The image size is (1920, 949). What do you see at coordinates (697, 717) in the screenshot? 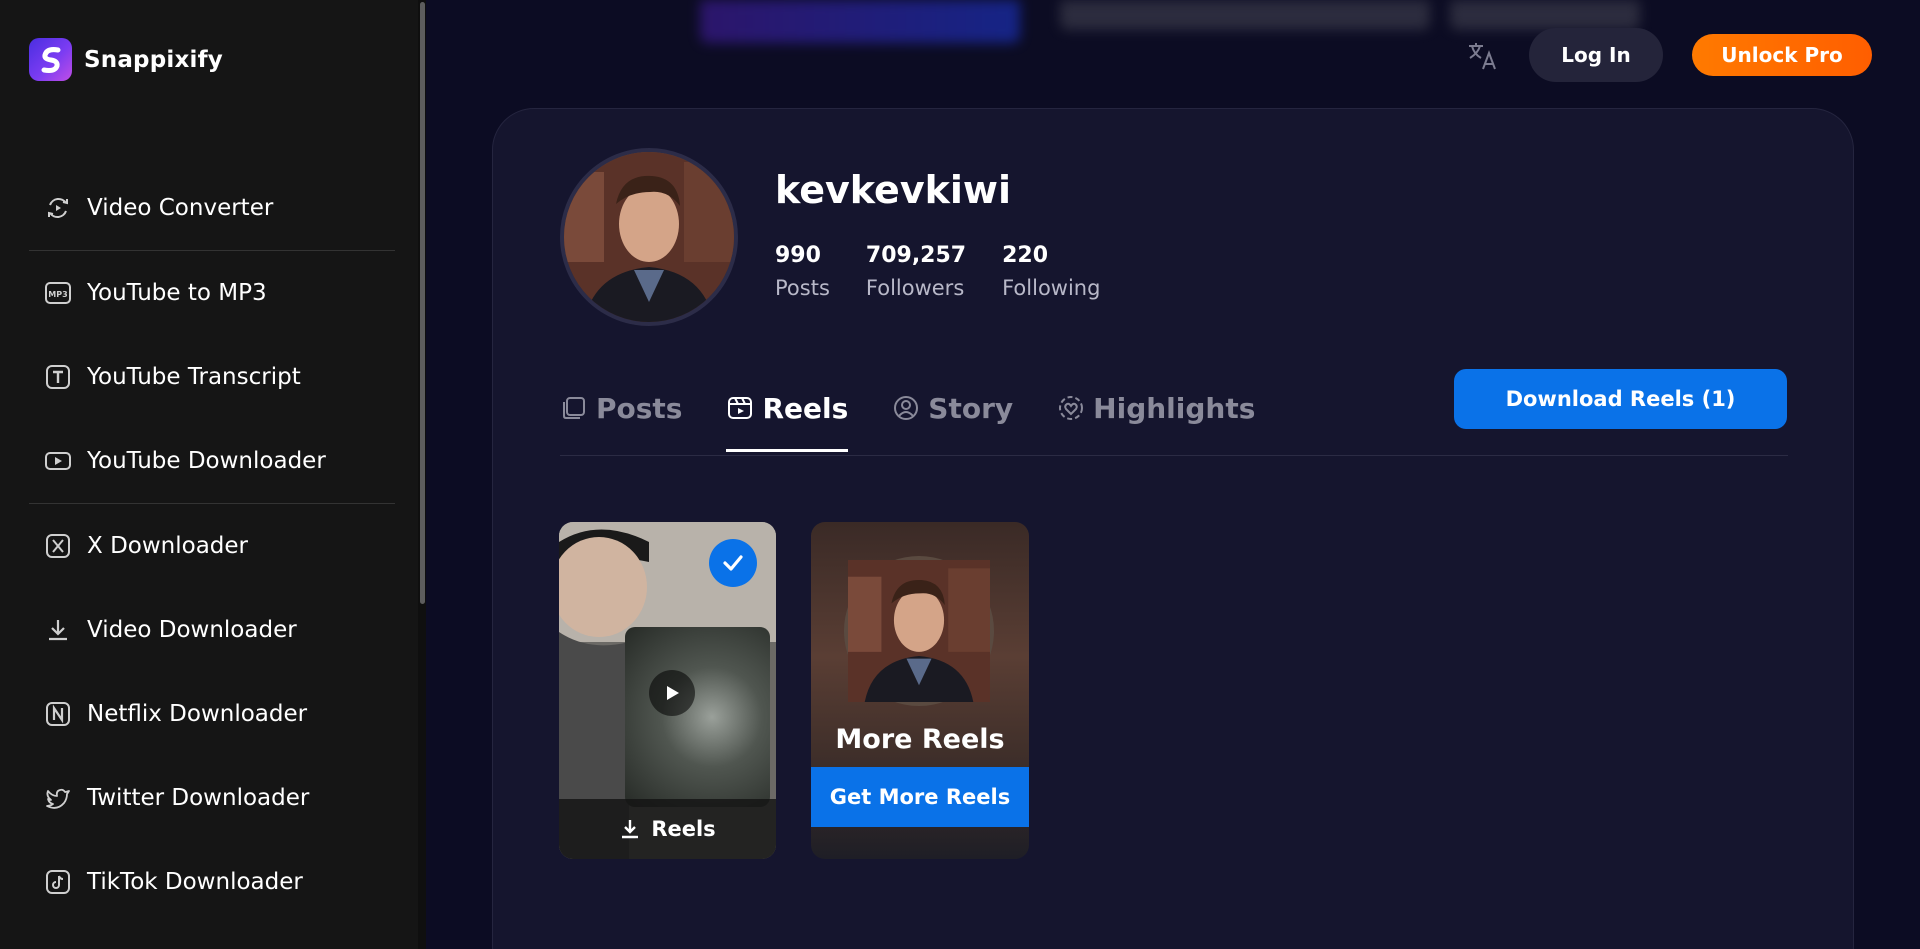
I see `reel-inset-video` at bounding box center [697, 717].